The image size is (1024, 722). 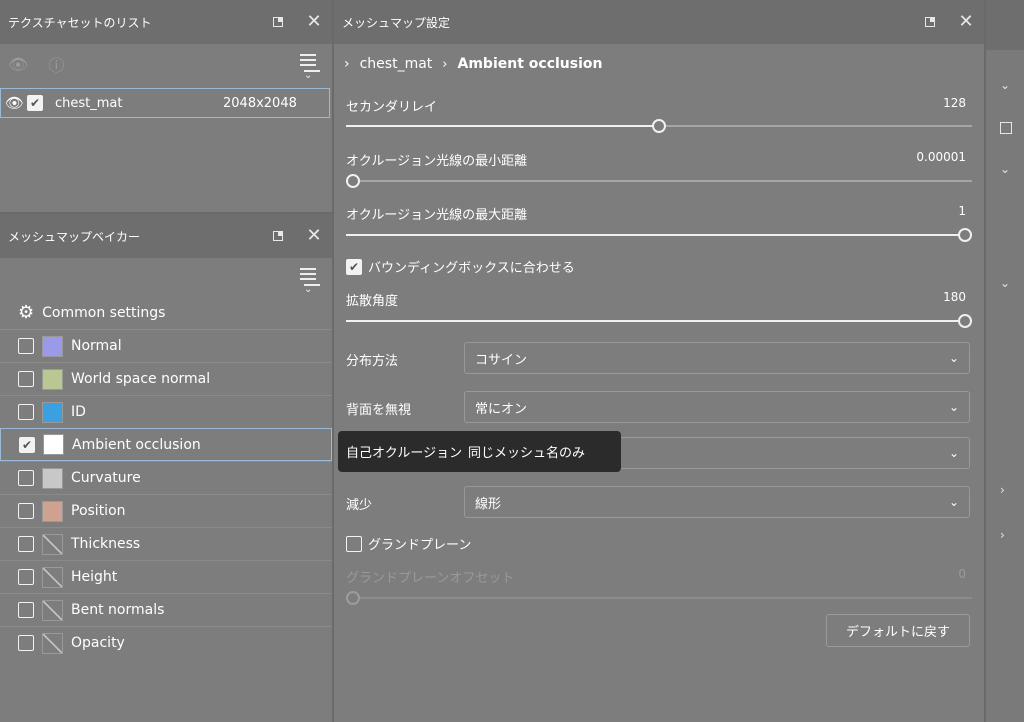 I want to click on visibility-icon: 👁, so click(x=16, y=103).